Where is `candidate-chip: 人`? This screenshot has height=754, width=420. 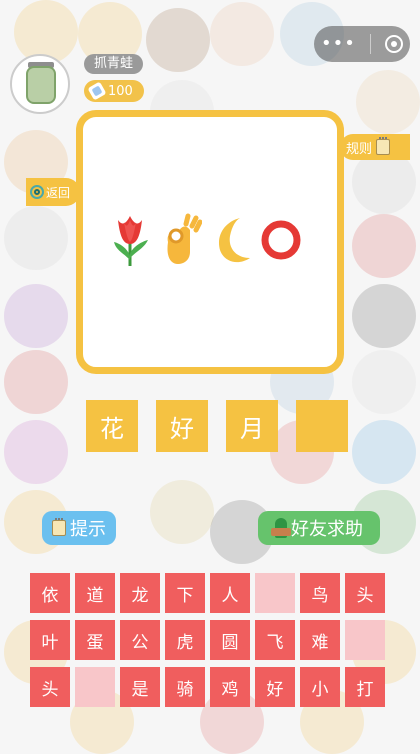
candidate-chip: 人 is located at coordinates (230, 593).